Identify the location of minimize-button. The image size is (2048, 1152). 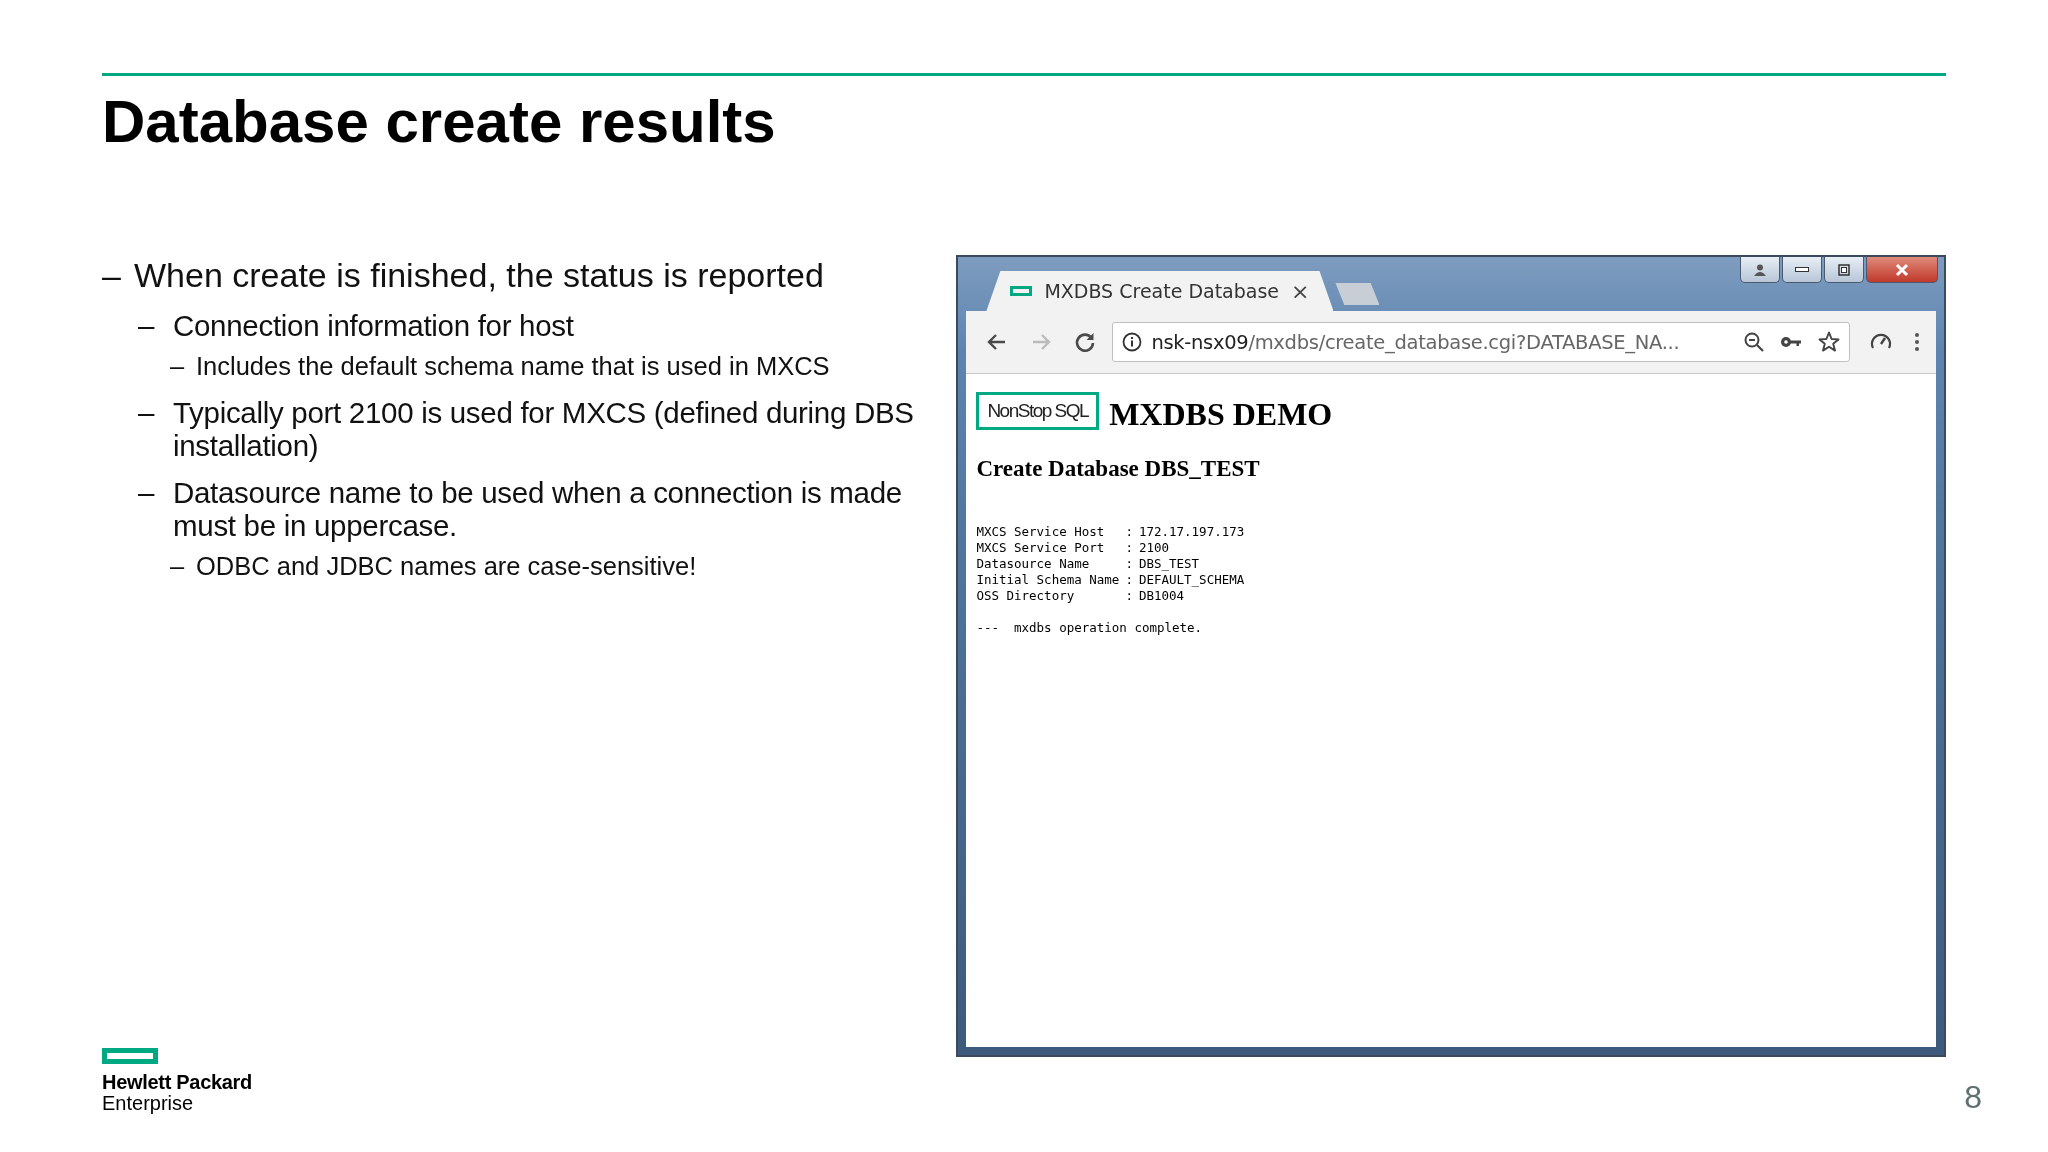
(1802, 270).